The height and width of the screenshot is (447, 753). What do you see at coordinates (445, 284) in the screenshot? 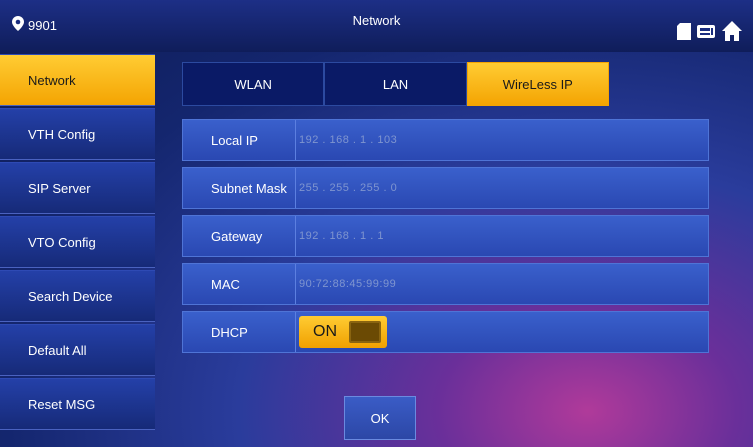
I see `mac-row: MAC 90:72:88:45:99:99` at bounding box center [445, 284].